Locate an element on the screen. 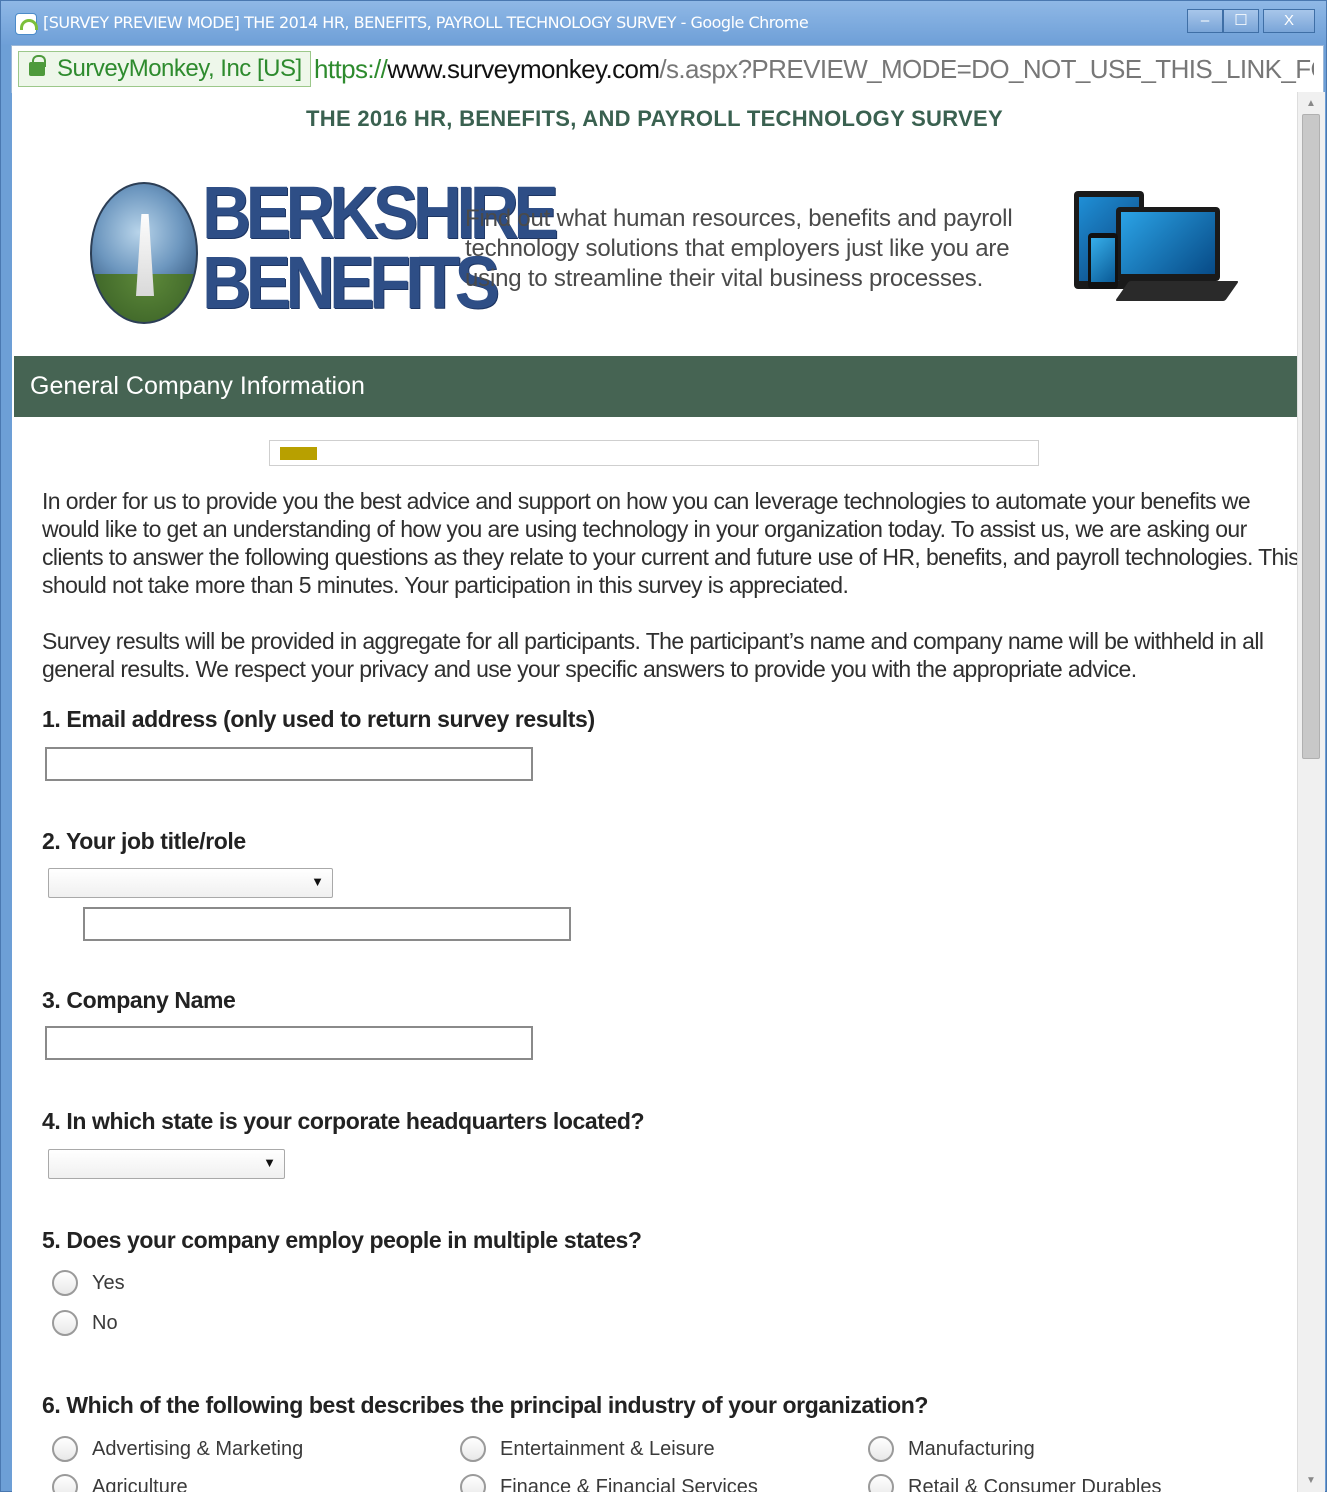 Image resolution: width=1327 pixels, height=1492 pixels. progress-bar is located at coordinates (654, 453).